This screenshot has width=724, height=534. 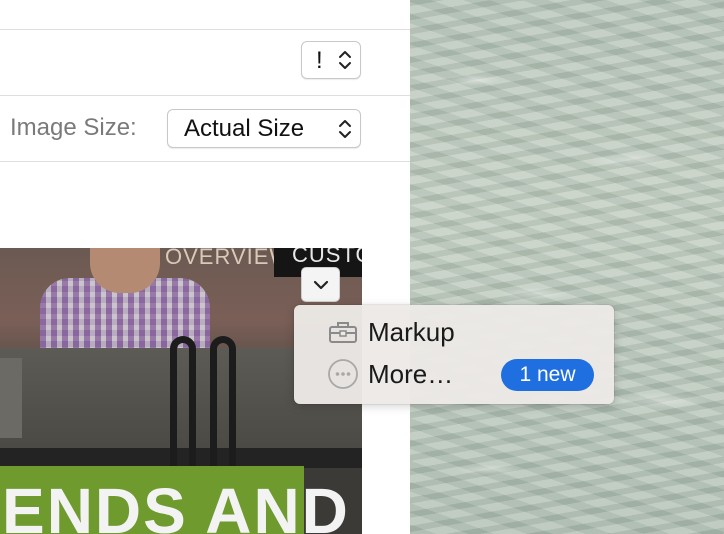 I want to click on headline-text: ENDS AND, so click(x=176, y=504).